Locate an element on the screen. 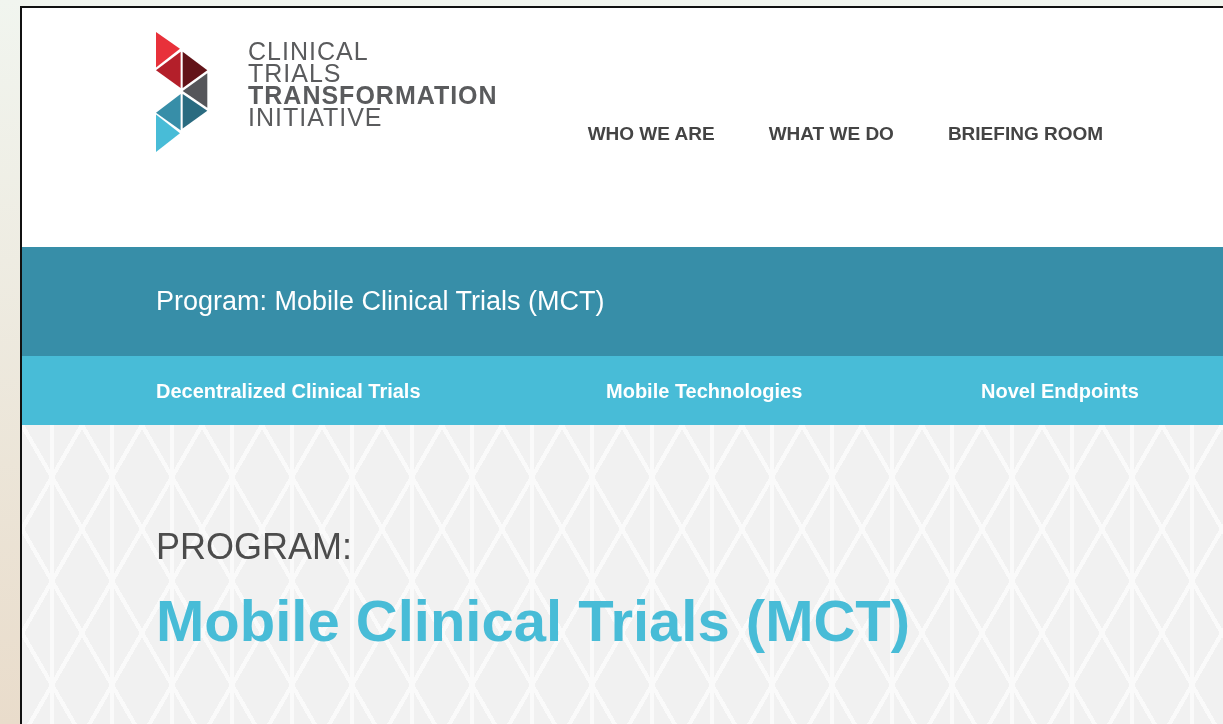 This screenshot has height=724, width=1223. program-title: Program: Mobile Clinical Trials (MCT) is located at coordinates (380, 302).